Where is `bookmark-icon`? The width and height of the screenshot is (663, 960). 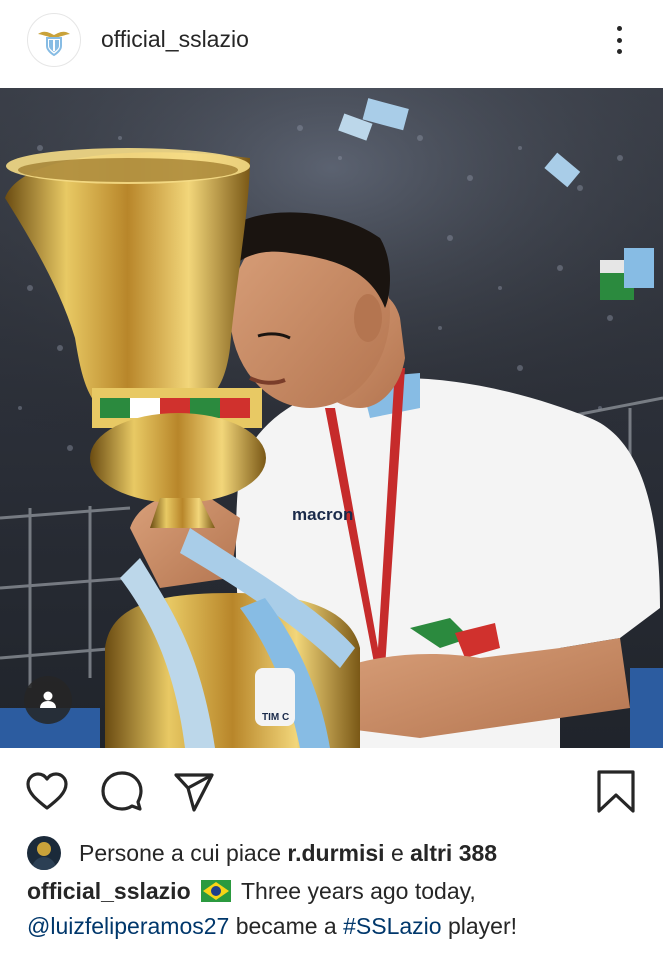 bookmark-icon is located at coordinates (616, 792).